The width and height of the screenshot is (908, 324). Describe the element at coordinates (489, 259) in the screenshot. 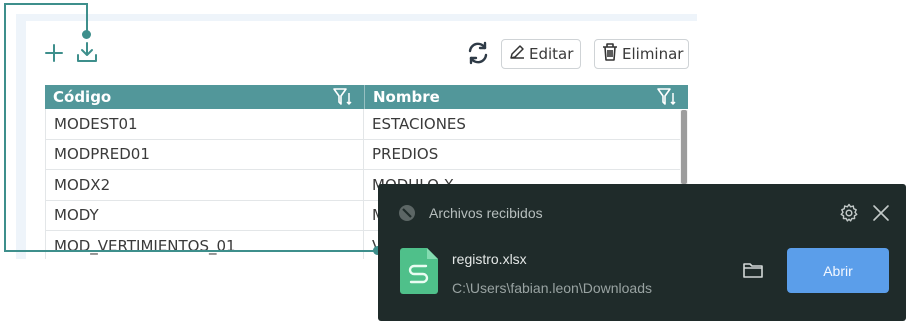

I see `file-name: registro.xlsx` at that location.